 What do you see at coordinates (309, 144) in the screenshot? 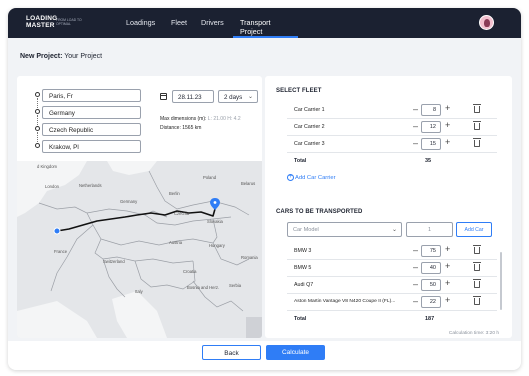
I see `fleet-item-label: Car Carrier 3` at bounding box center [309, 144].